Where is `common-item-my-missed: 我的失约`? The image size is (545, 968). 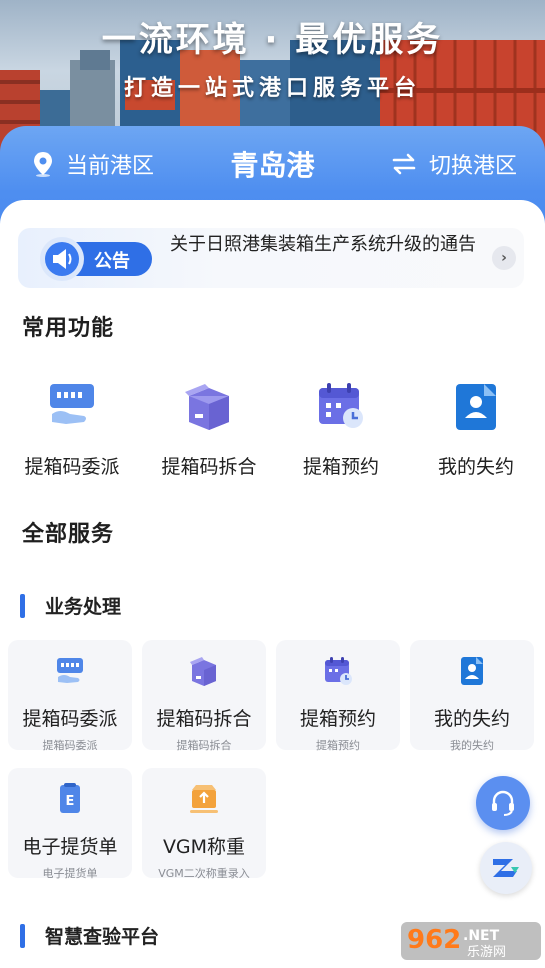 common-item-my-missed: 我的失约 is located at coordinates (476, 428).